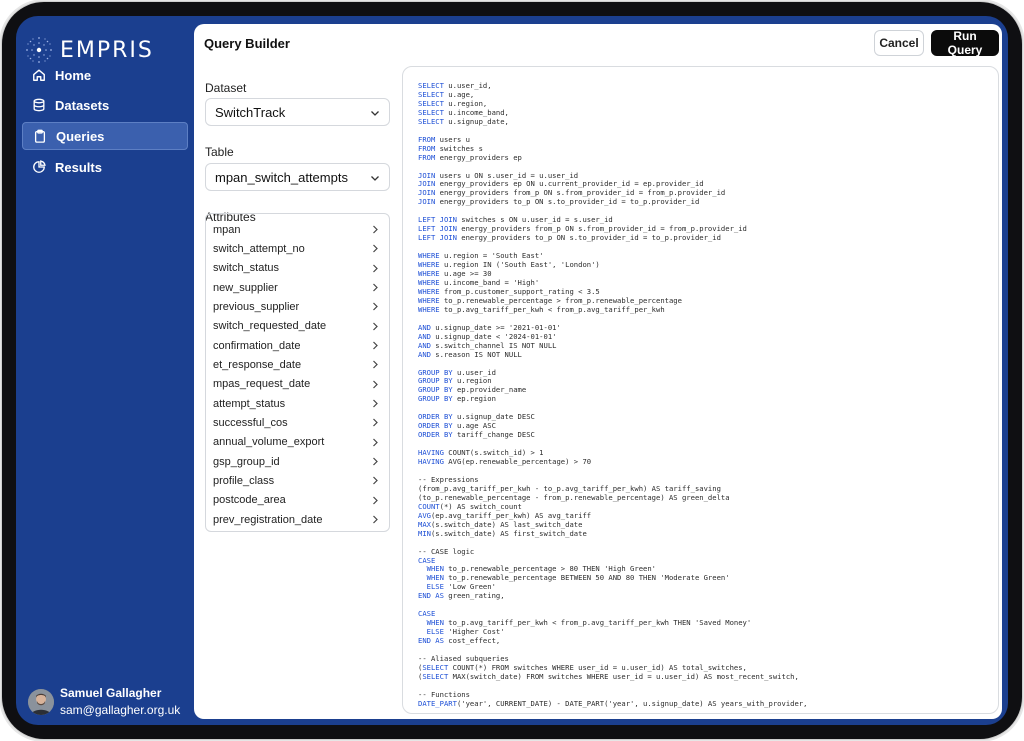 The image size is (1024, 741). Describe the element at coordinates (435, 390) in the screenshot. I see `sql-keyword: GROUP BY` at that location.